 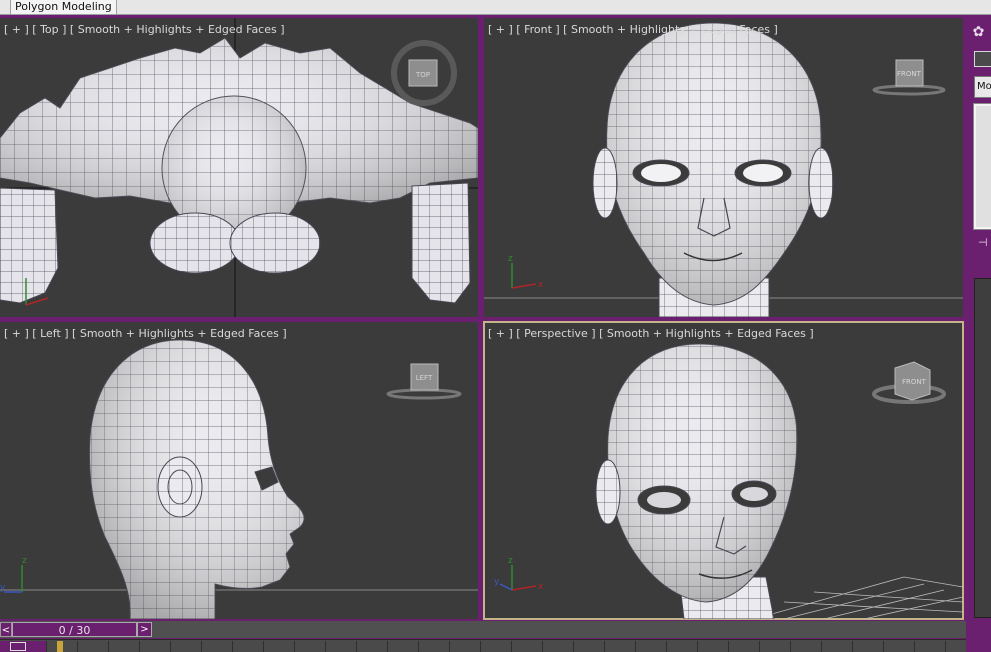 What do you see at coordinates (144, 629) in the screenshot?
I see `time-next-button: >` at bounding box center [144, 629].